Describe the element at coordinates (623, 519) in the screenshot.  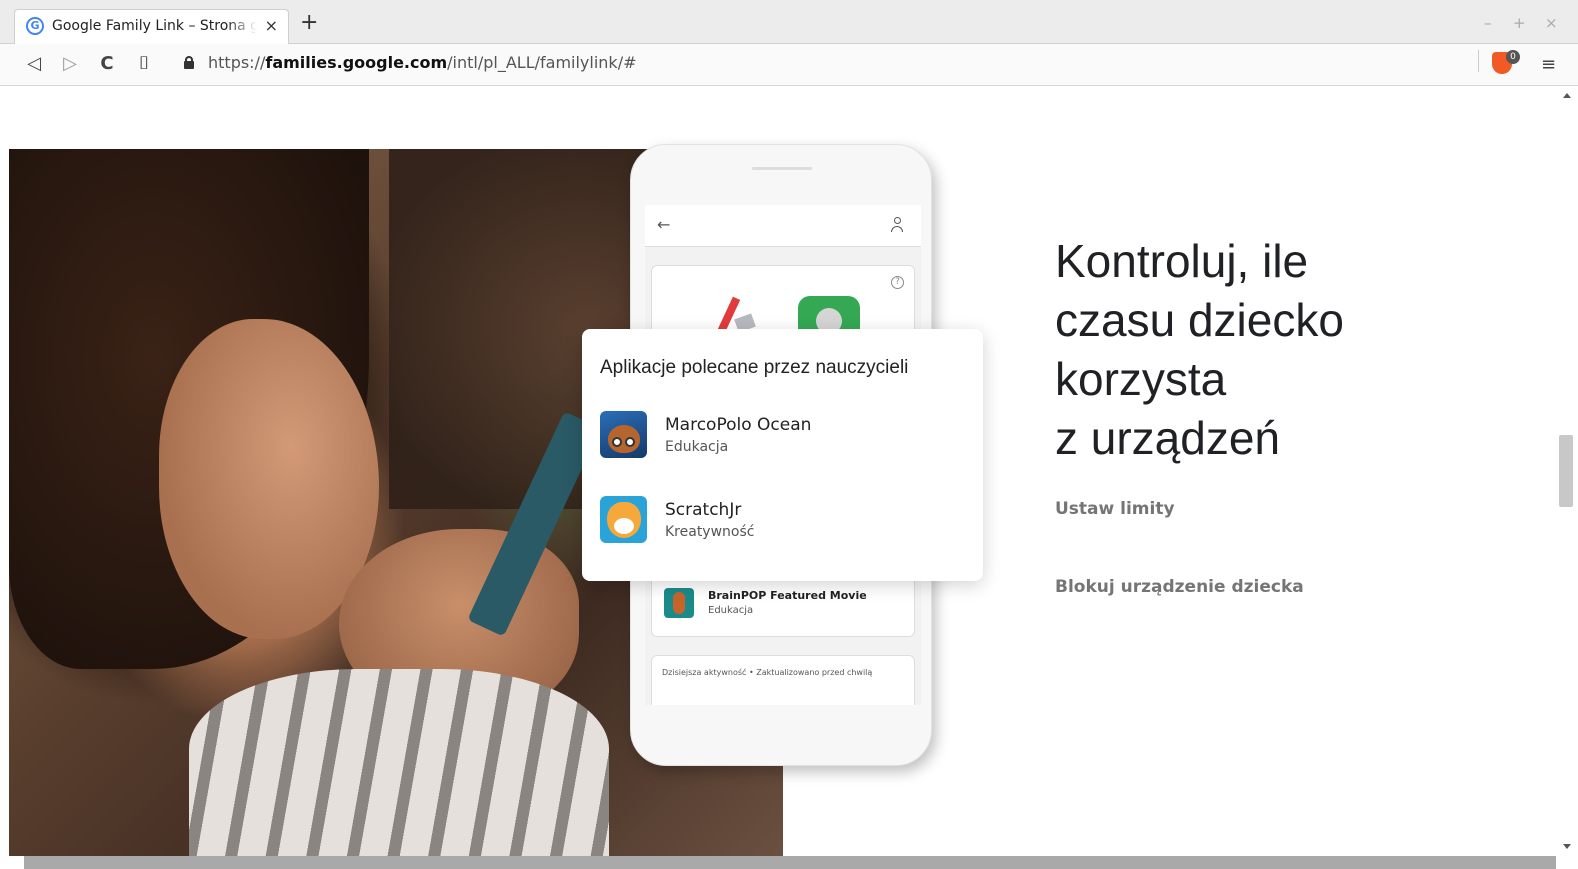
I see `scratchjr-icon` at that location.